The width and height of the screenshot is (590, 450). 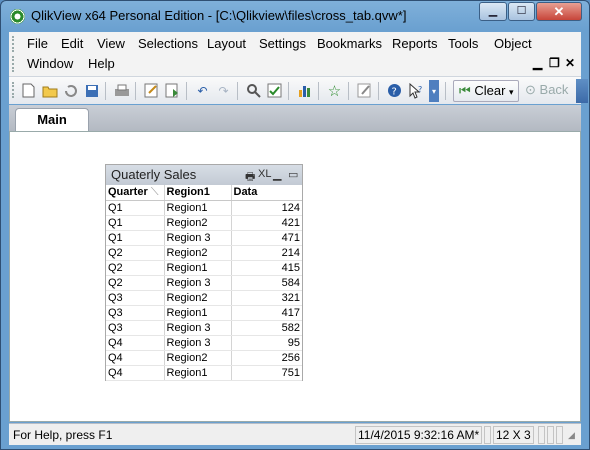 I want to click on minimize-icon: ▁, so click(x=277, y=174).